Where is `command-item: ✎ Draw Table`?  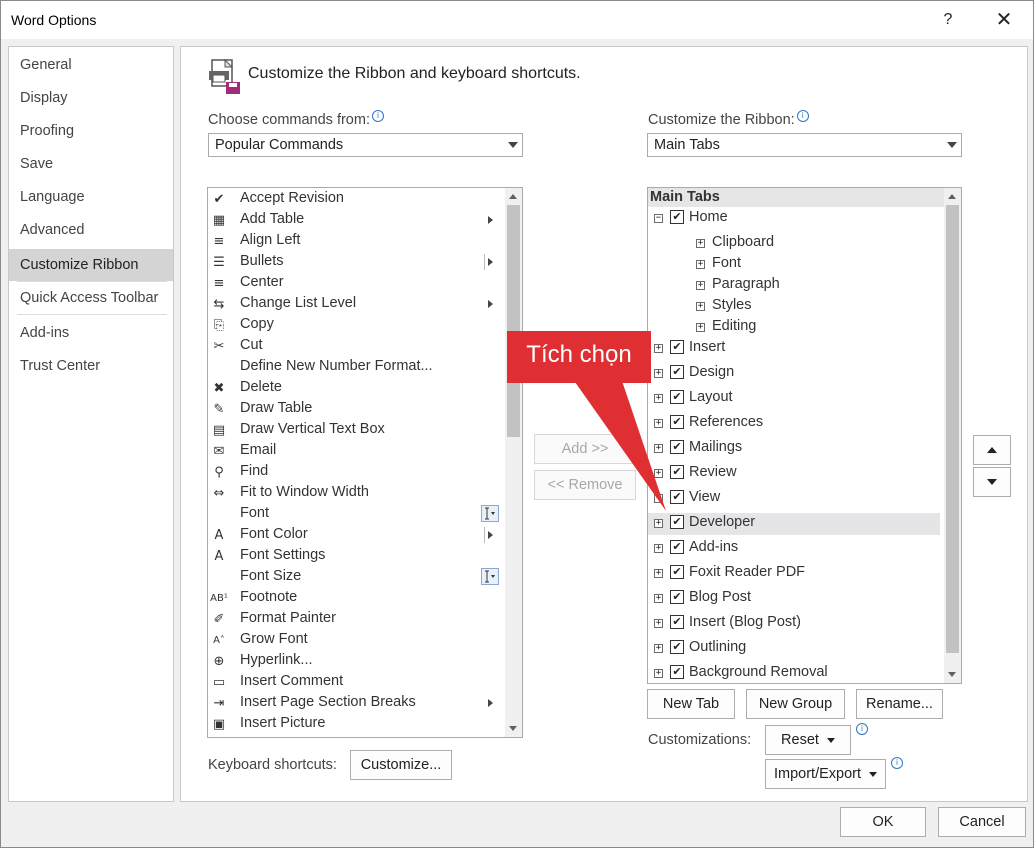 command-item: ✎ Draw Table is located at coordinates (356, 409).